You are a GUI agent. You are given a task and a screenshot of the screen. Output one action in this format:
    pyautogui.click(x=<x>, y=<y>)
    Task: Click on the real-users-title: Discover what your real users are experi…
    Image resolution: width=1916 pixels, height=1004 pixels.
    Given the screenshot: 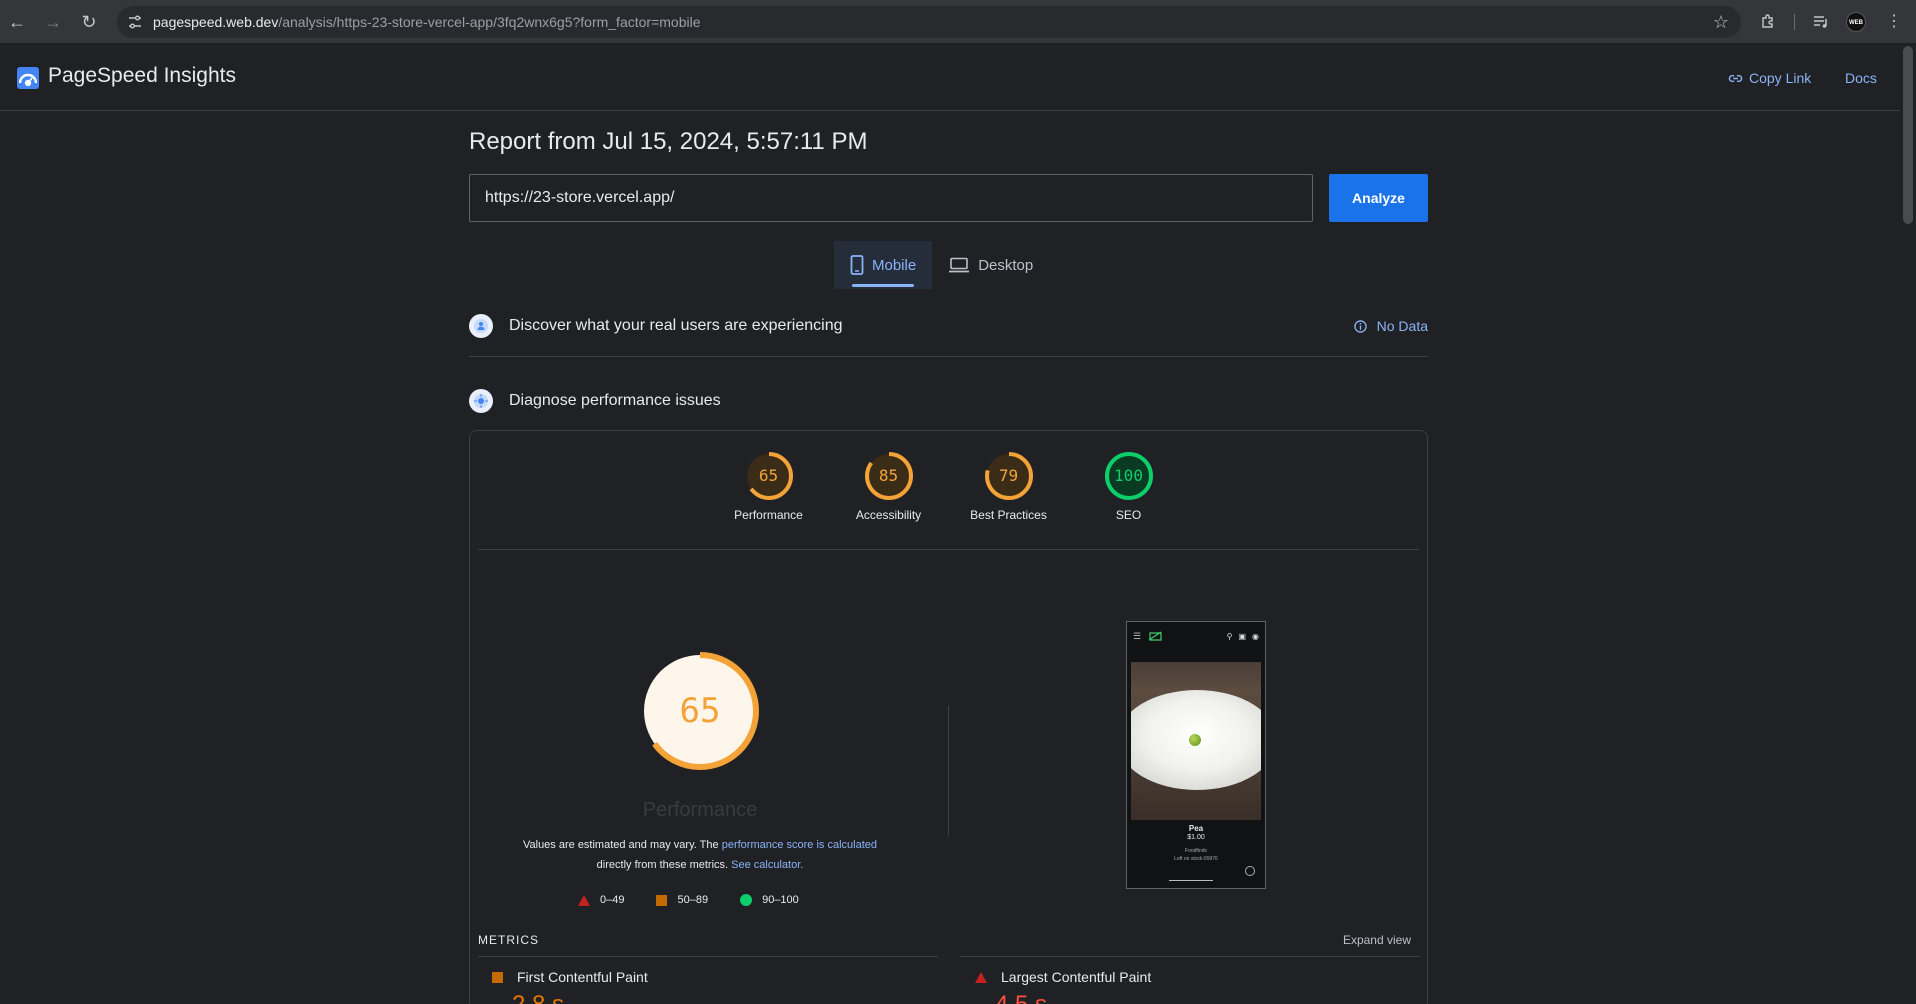 What is the action you would take?
    pyautogui.click(x=676, y=325)
    